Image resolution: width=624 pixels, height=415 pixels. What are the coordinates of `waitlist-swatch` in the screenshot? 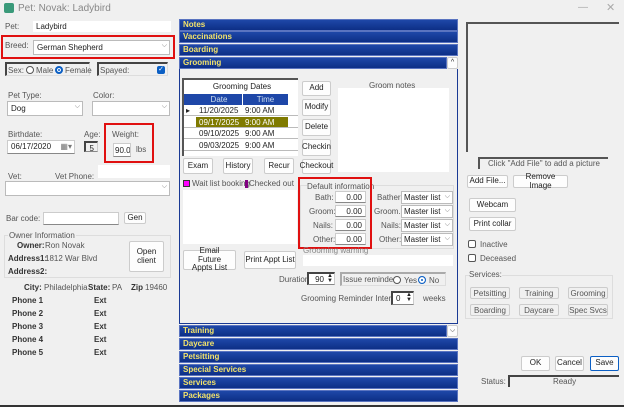 It's located at (186, 183).